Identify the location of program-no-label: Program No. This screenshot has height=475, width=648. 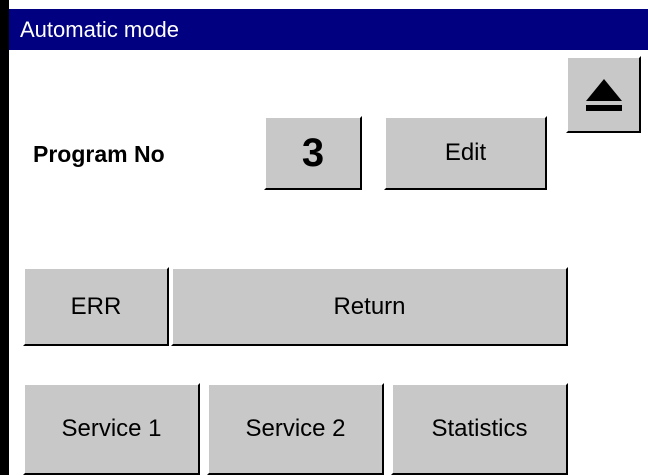
(99, 154).